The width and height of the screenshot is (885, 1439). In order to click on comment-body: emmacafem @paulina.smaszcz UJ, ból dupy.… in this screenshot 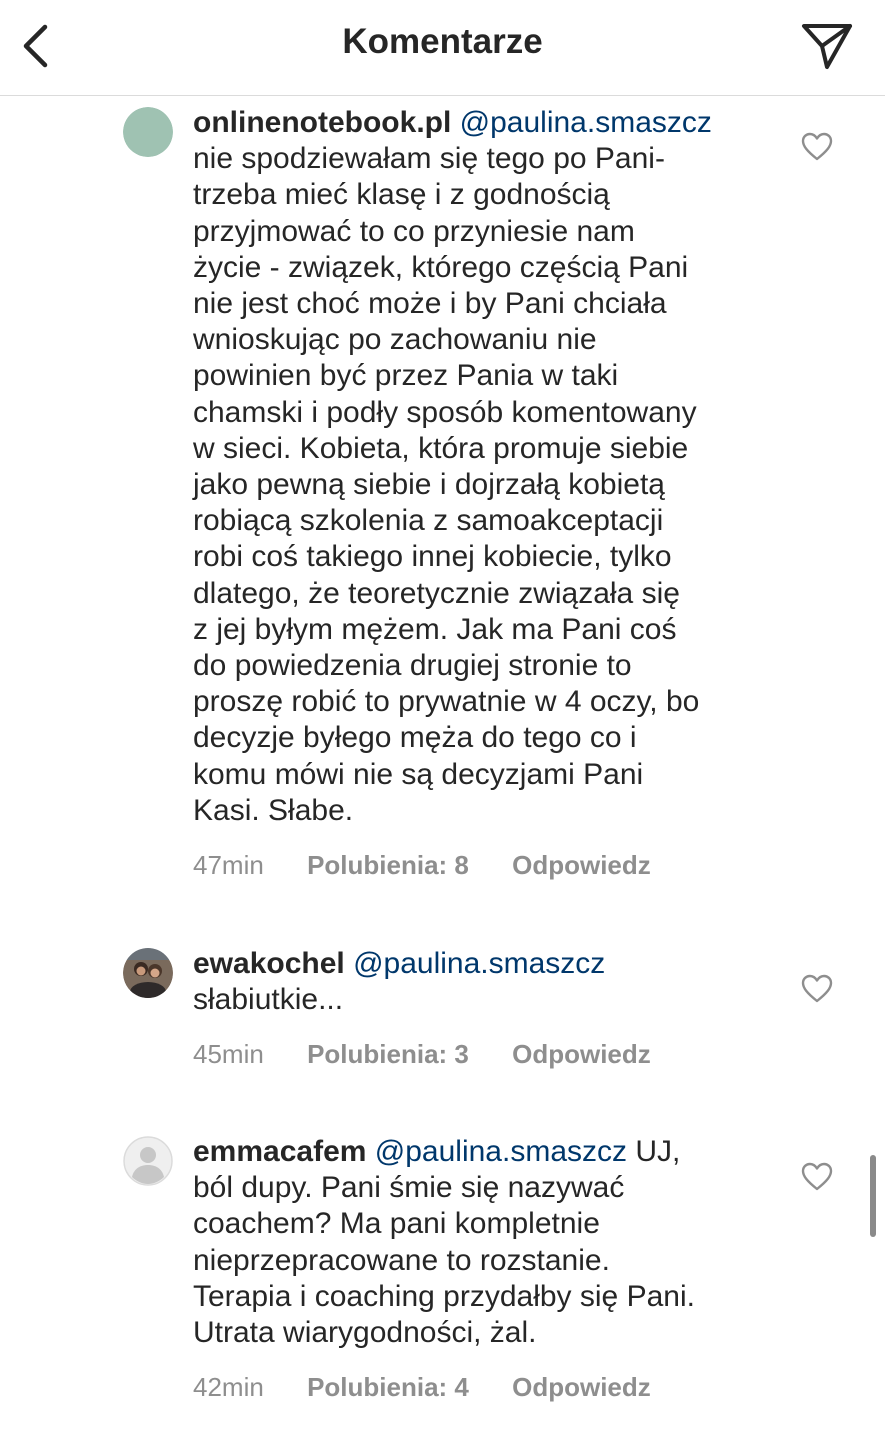, I will do `click(483, 1242)`.